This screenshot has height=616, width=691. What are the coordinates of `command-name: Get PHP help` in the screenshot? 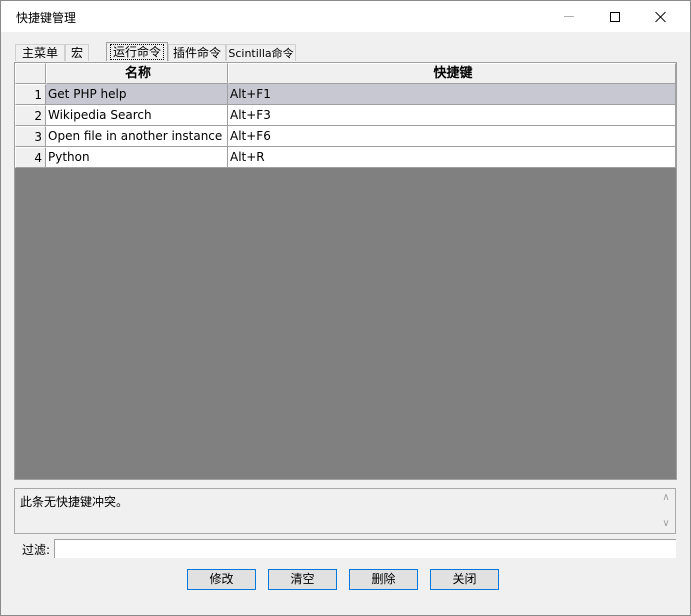 It's located at (137, 94).